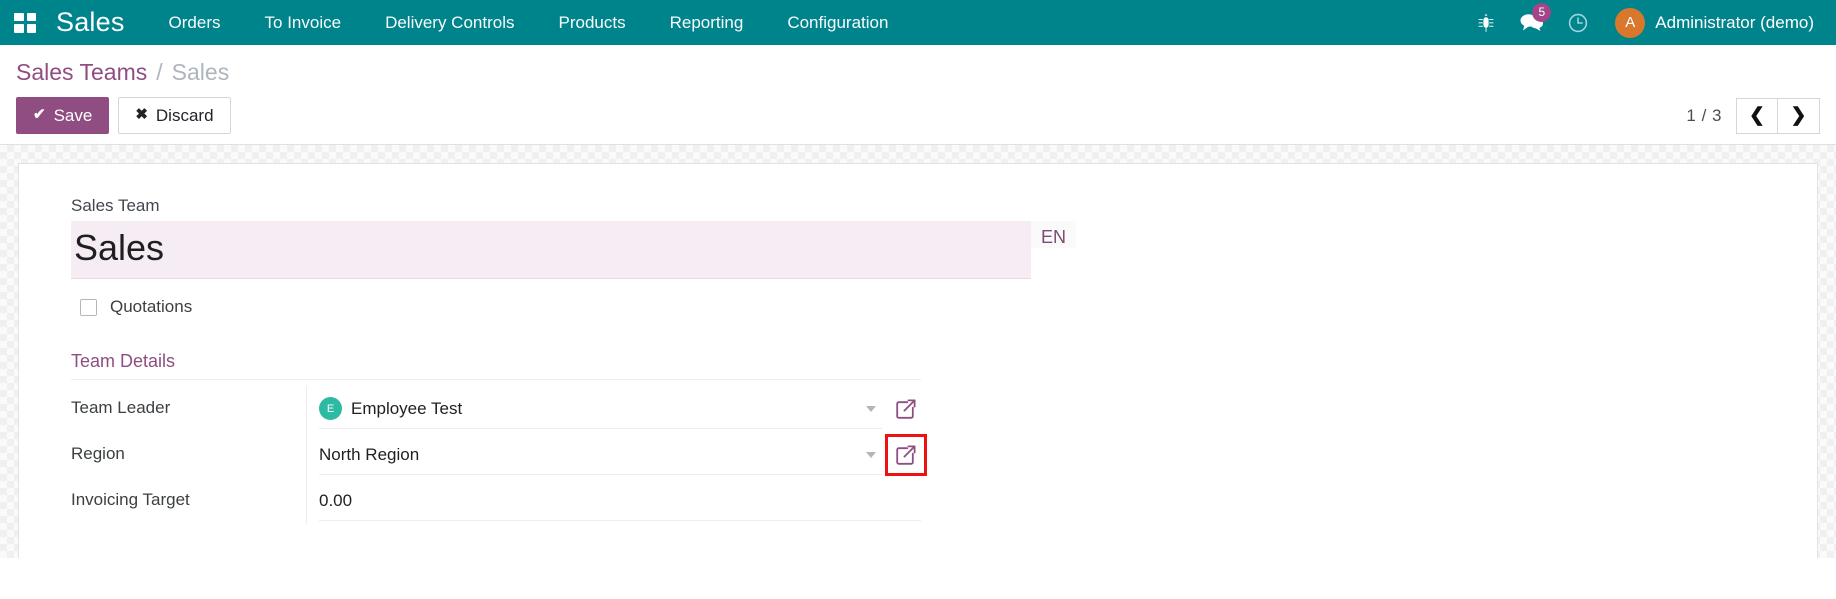 The image size is (1836, 599). I want to click on chevron-right-icon: ❯, so click(1798, 116).